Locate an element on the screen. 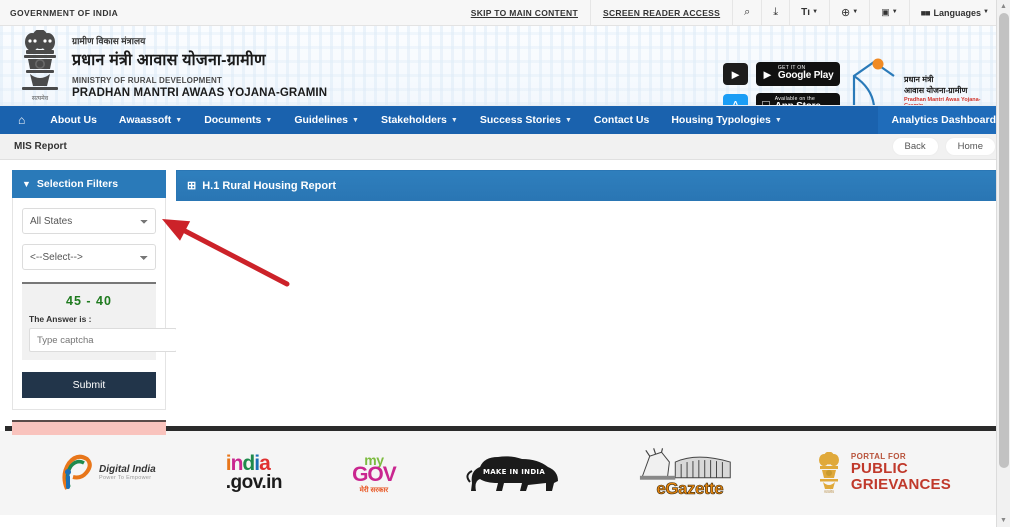 The width and height of the screenshot is (1024, 527). mygov-line2: GOV is located at coordinates (374, 474).